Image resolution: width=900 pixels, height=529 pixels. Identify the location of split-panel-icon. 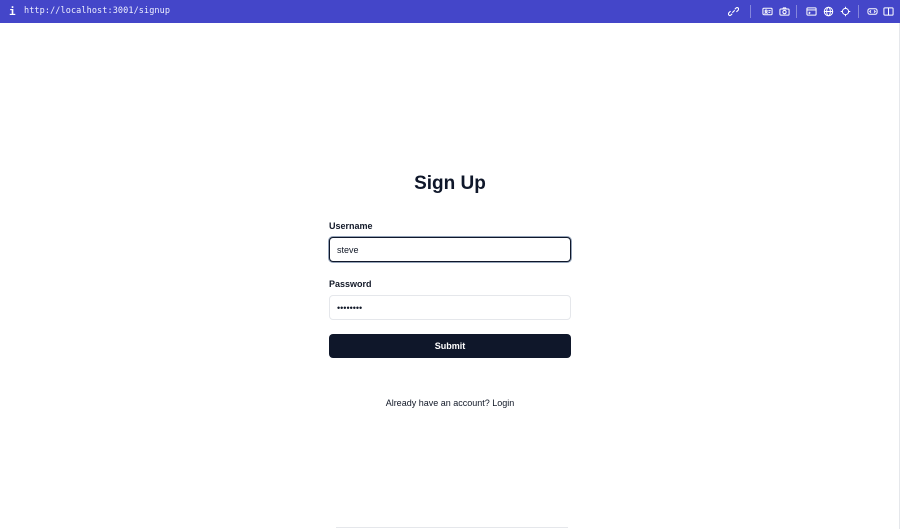
(888, 11).